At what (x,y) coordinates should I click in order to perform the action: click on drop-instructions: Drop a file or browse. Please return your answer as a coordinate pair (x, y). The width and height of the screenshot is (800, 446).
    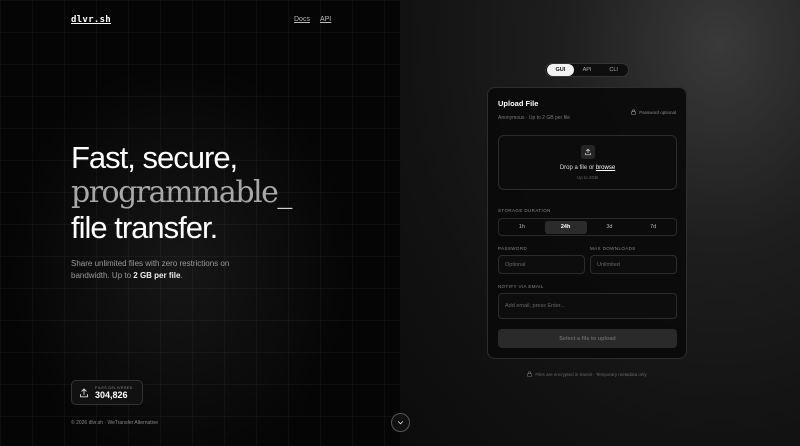
    Looking at the image, I should click on (587, 168).